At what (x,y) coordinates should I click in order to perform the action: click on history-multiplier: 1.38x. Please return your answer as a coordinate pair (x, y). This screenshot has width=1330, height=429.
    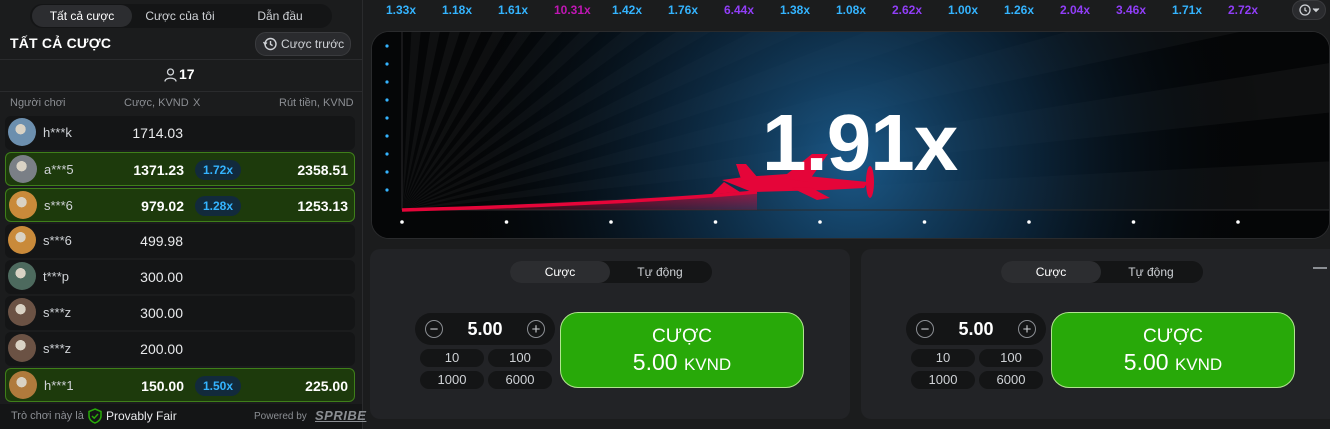
    Looking at the image, I should click on (795, 10).